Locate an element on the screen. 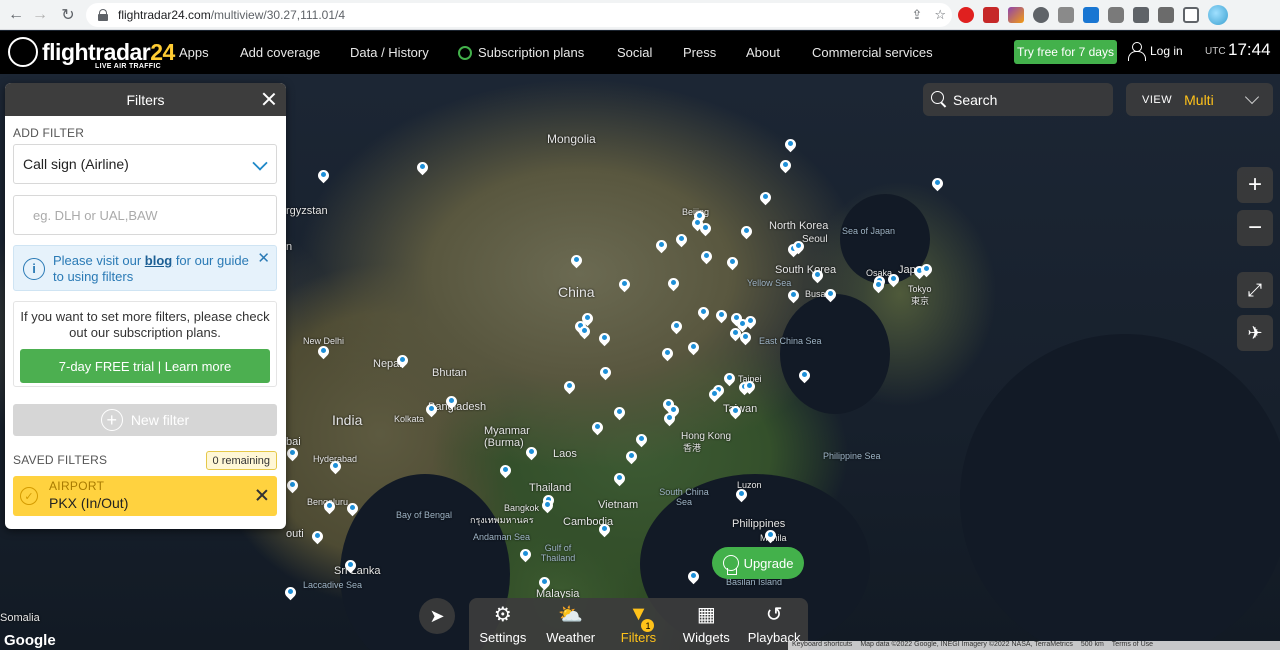 The width and height of the screenshot is (1280, 650). nav-subscription-plans: Subscription plans is located at coordinates (521, 52).